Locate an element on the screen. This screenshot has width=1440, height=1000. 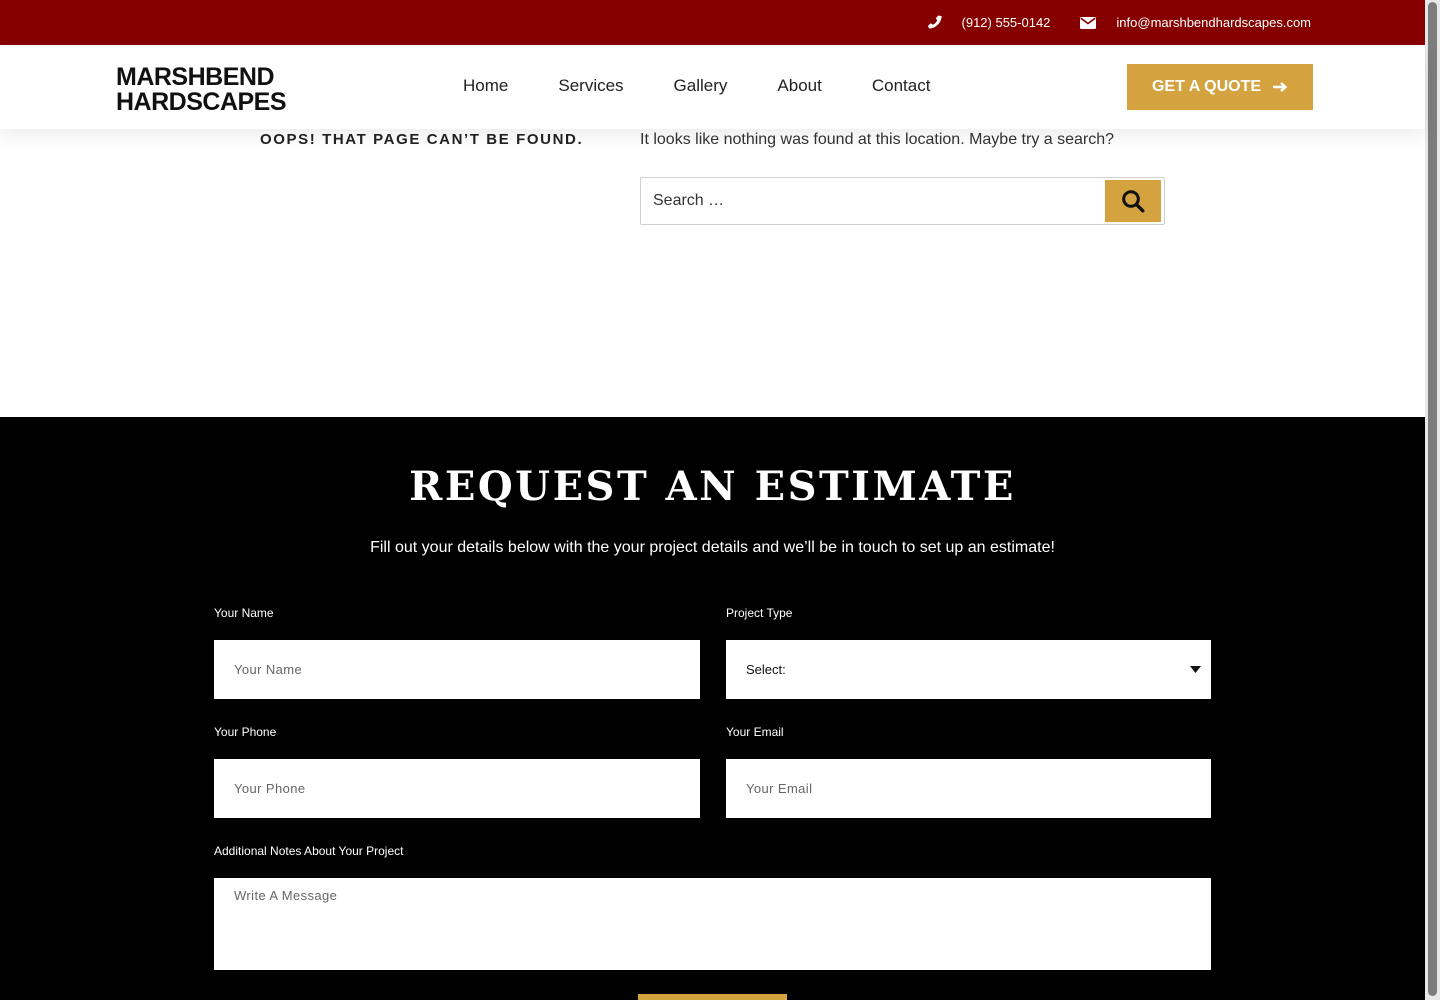
caret-down-icon is located at coordinates (1195, 669).